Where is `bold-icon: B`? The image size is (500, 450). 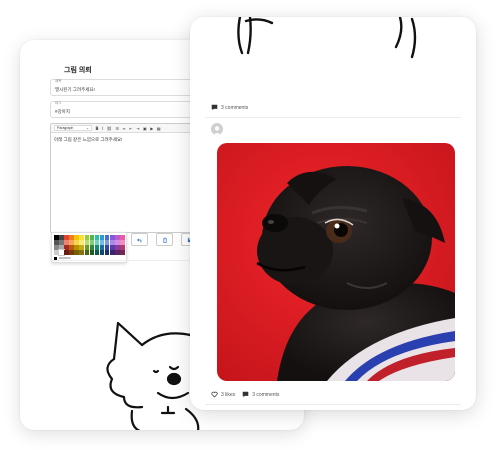 bold-icon: B is located at coordinates (97, 128).